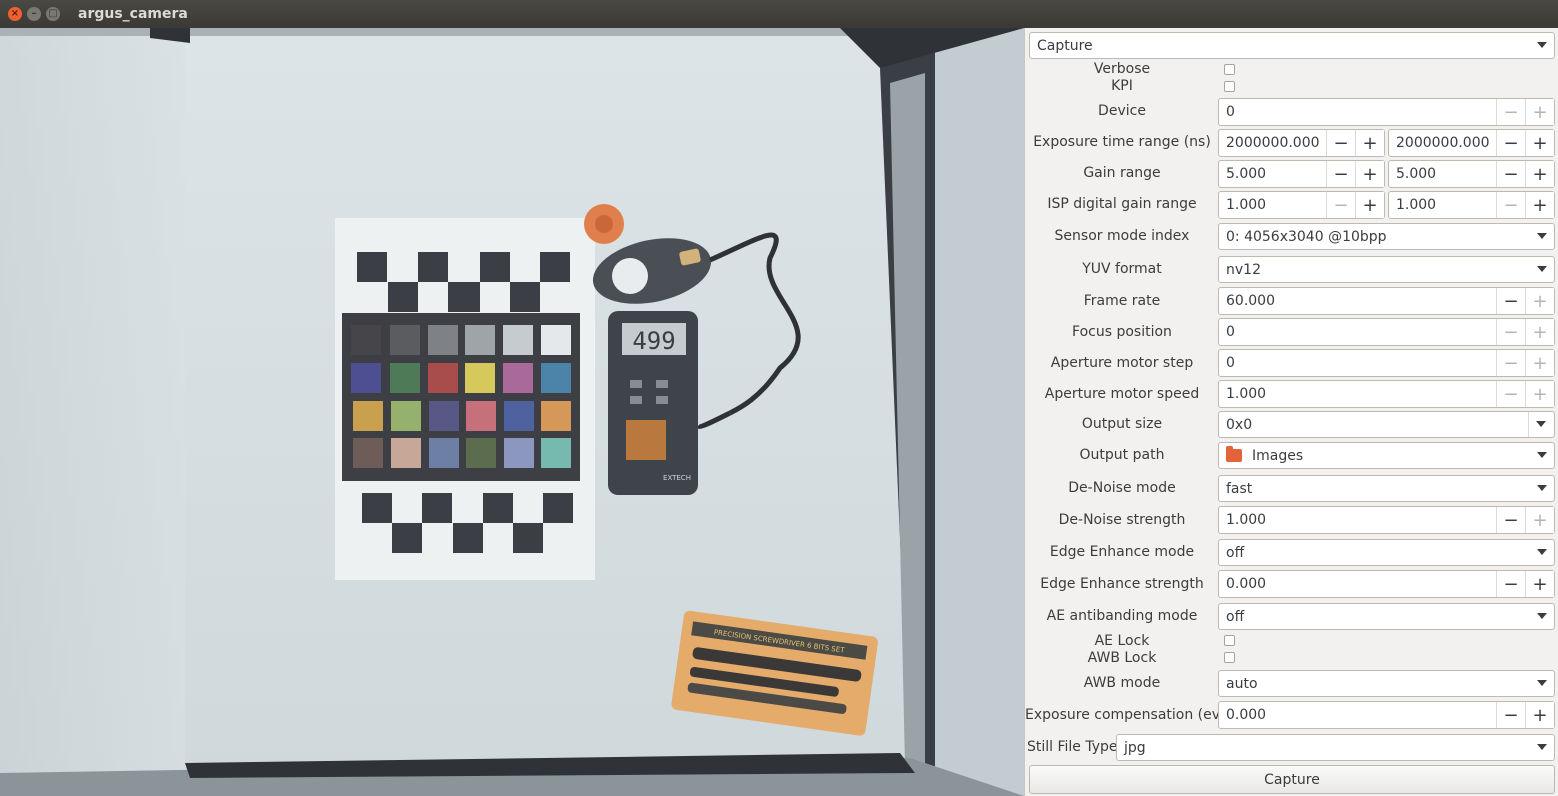 This screenshot has width=1558, height=796. Describe the element at coordinates (1122, 658) in the screenshot. I see `awb-lock-label: AWB Lock` at that location.